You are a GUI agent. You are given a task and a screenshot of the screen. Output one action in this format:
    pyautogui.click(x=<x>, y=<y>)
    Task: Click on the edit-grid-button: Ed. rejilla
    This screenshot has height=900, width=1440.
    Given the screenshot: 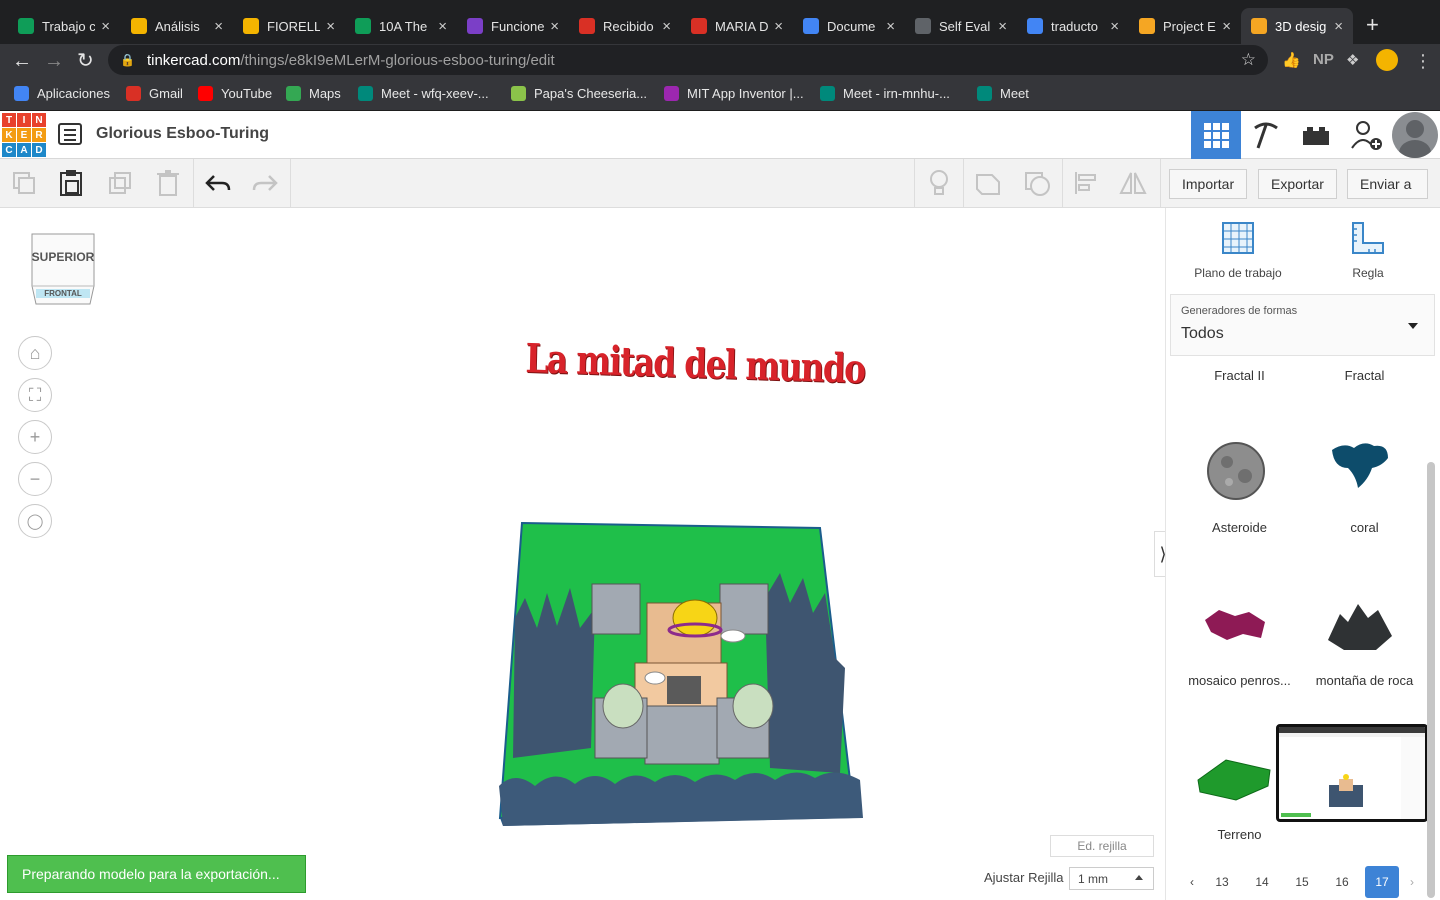 What is the action you would take?
    pyautogui.click(x=1102, y=846)
    